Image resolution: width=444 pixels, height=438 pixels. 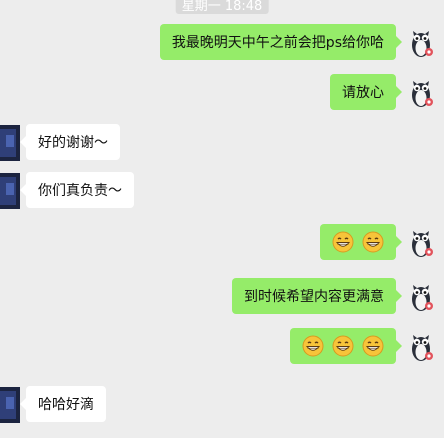 What do you see at coordinates (73, 143) in the screenshot?
I see `message-text: 好的谢谢～` at bounding box center [73, 143].